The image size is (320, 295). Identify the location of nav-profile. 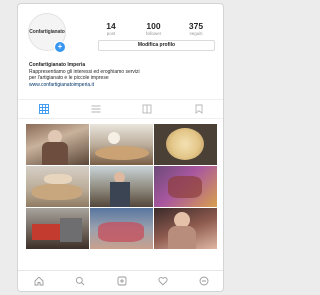
(203, 281).